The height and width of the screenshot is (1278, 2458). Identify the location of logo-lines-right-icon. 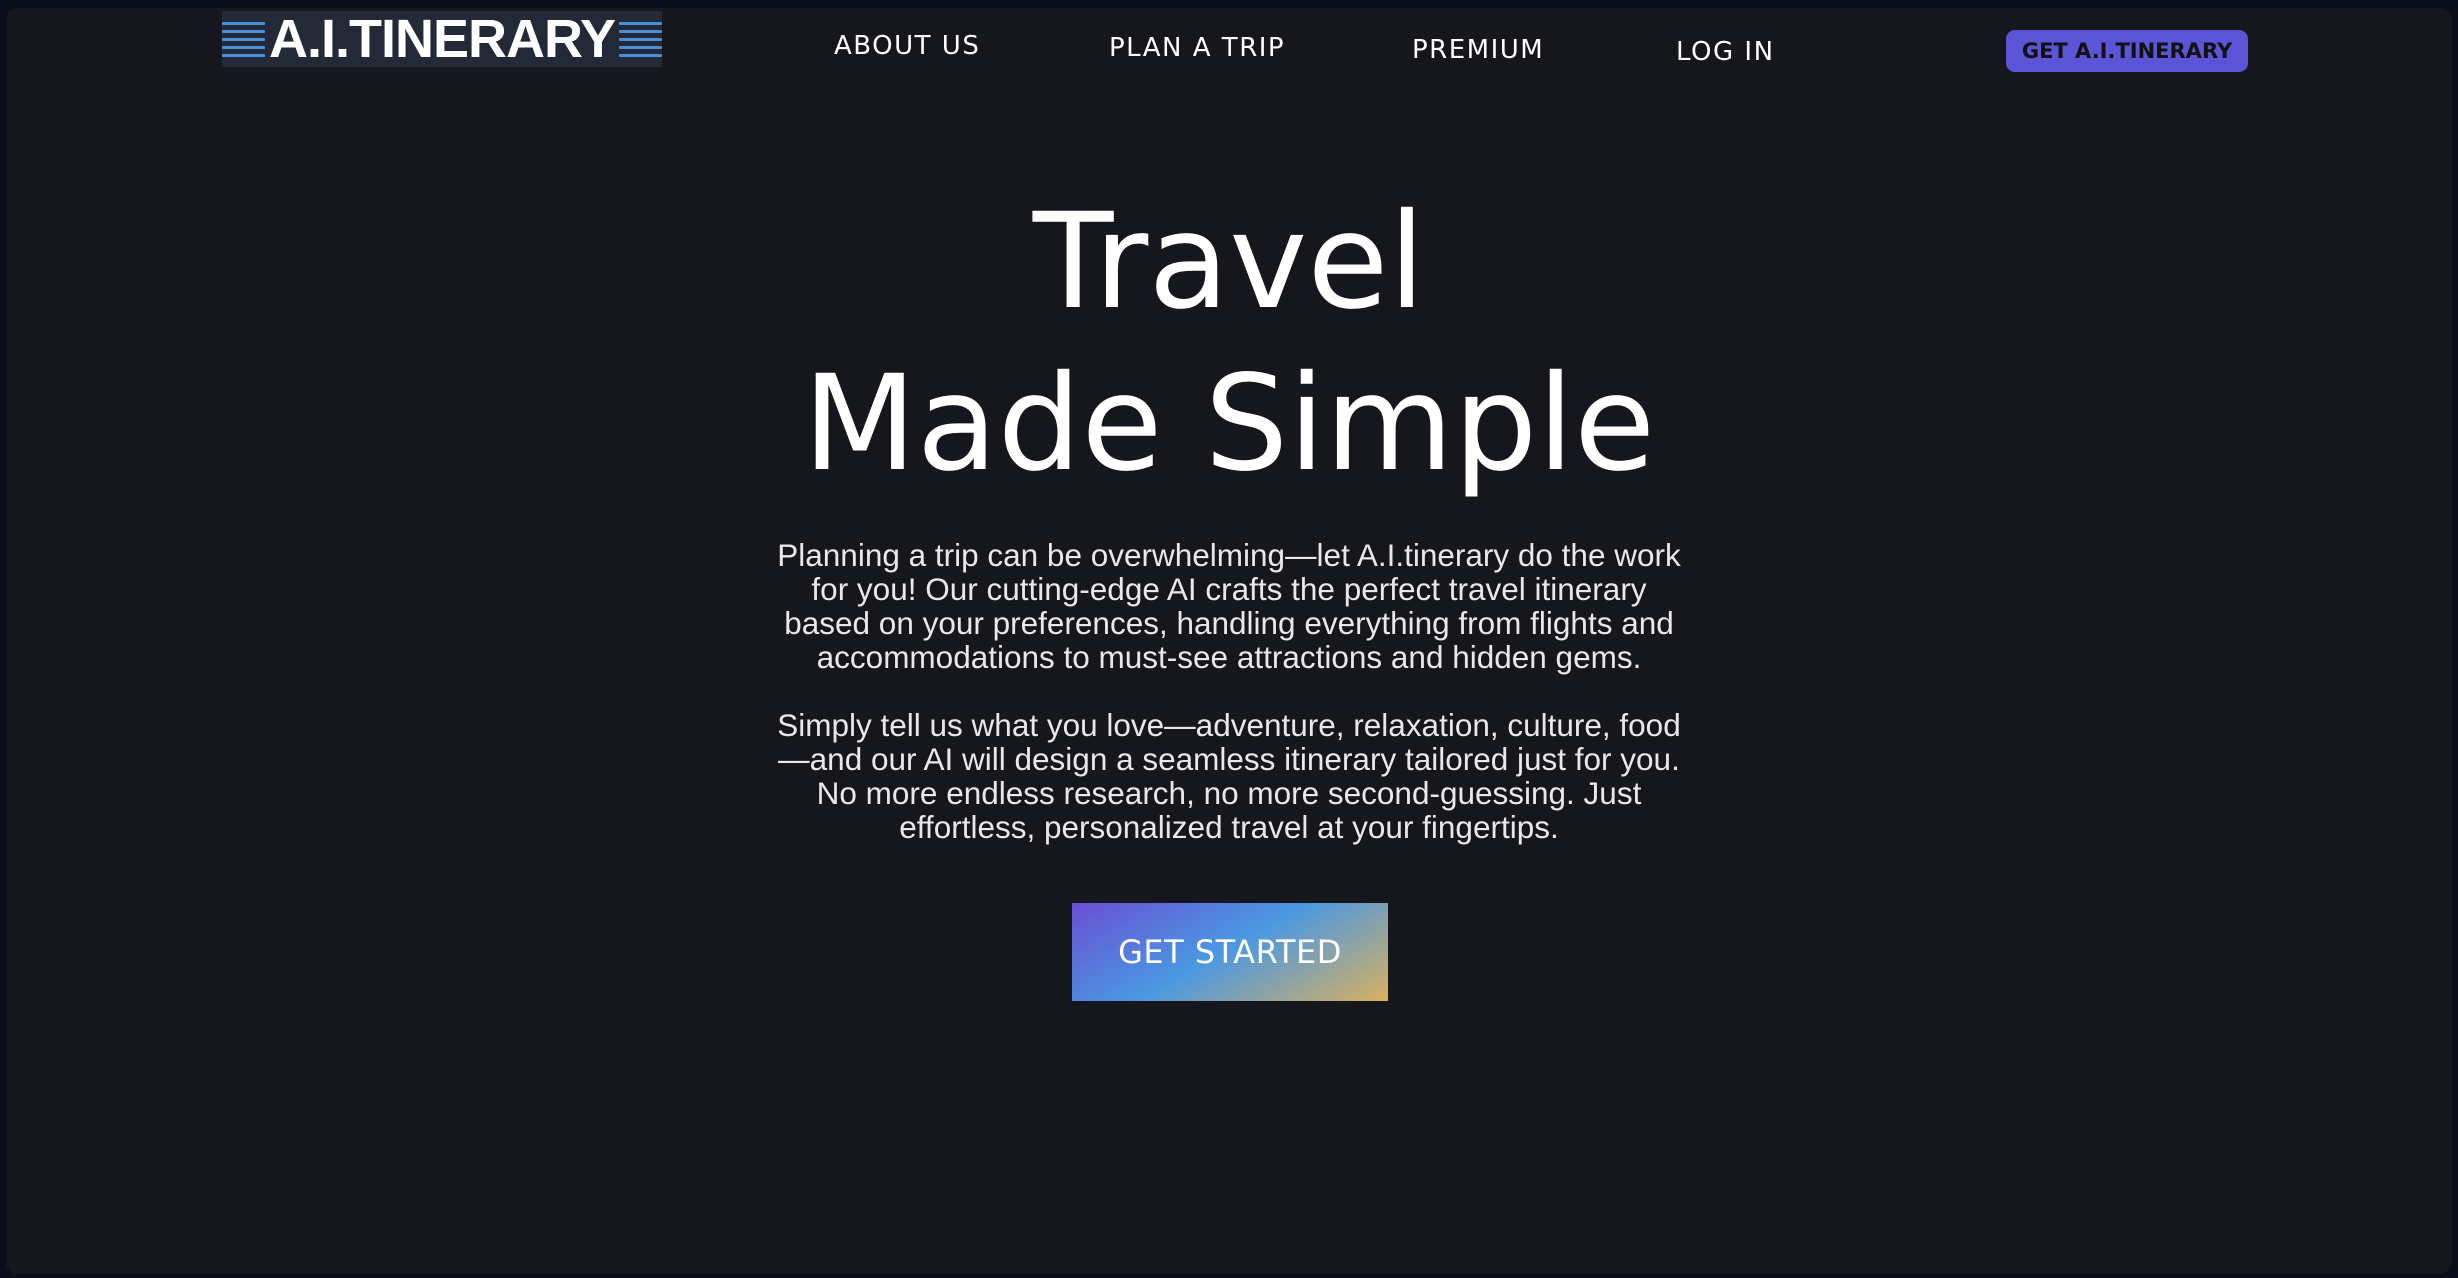
(640, 39).